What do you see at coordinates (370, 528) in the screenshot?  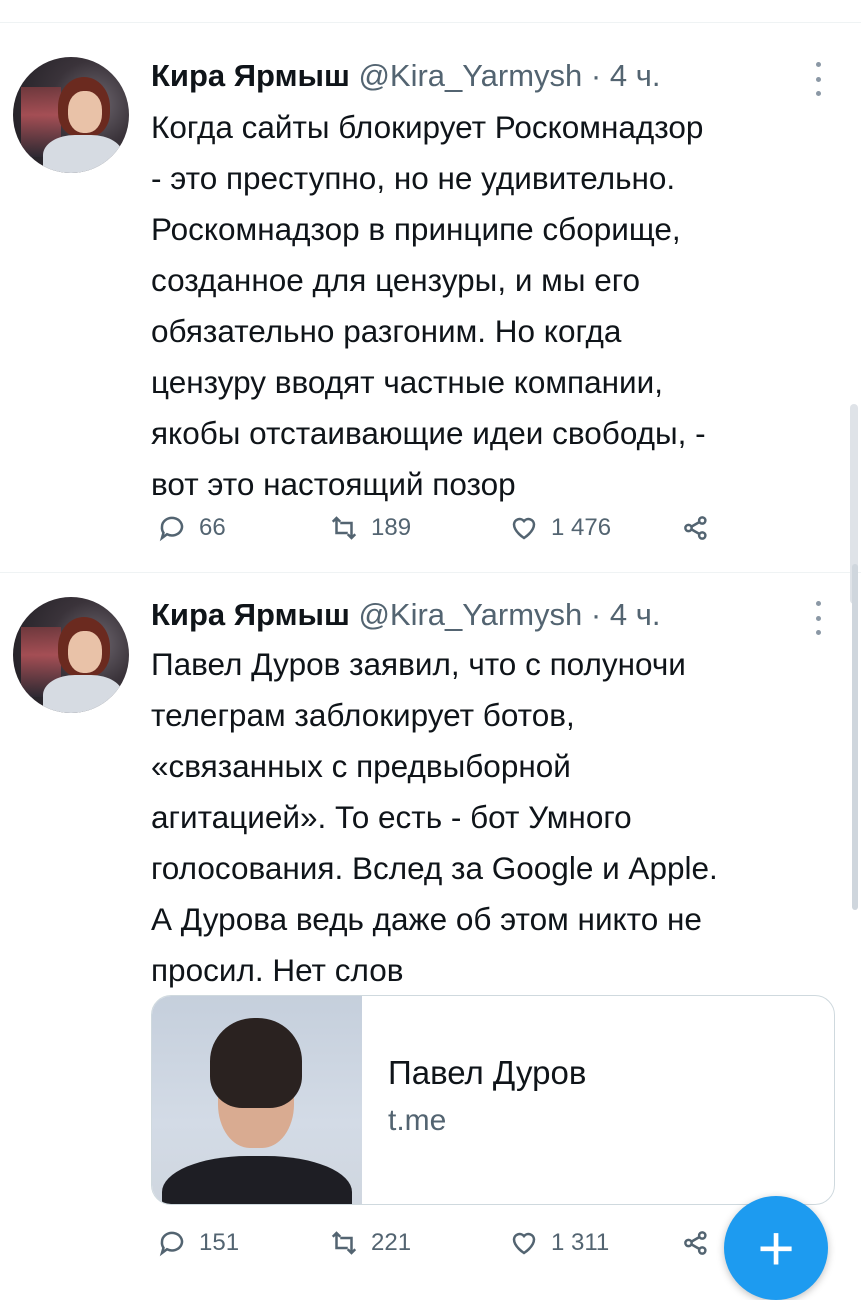 I see `retweet-button: 189` at bounding box center [370, 528].